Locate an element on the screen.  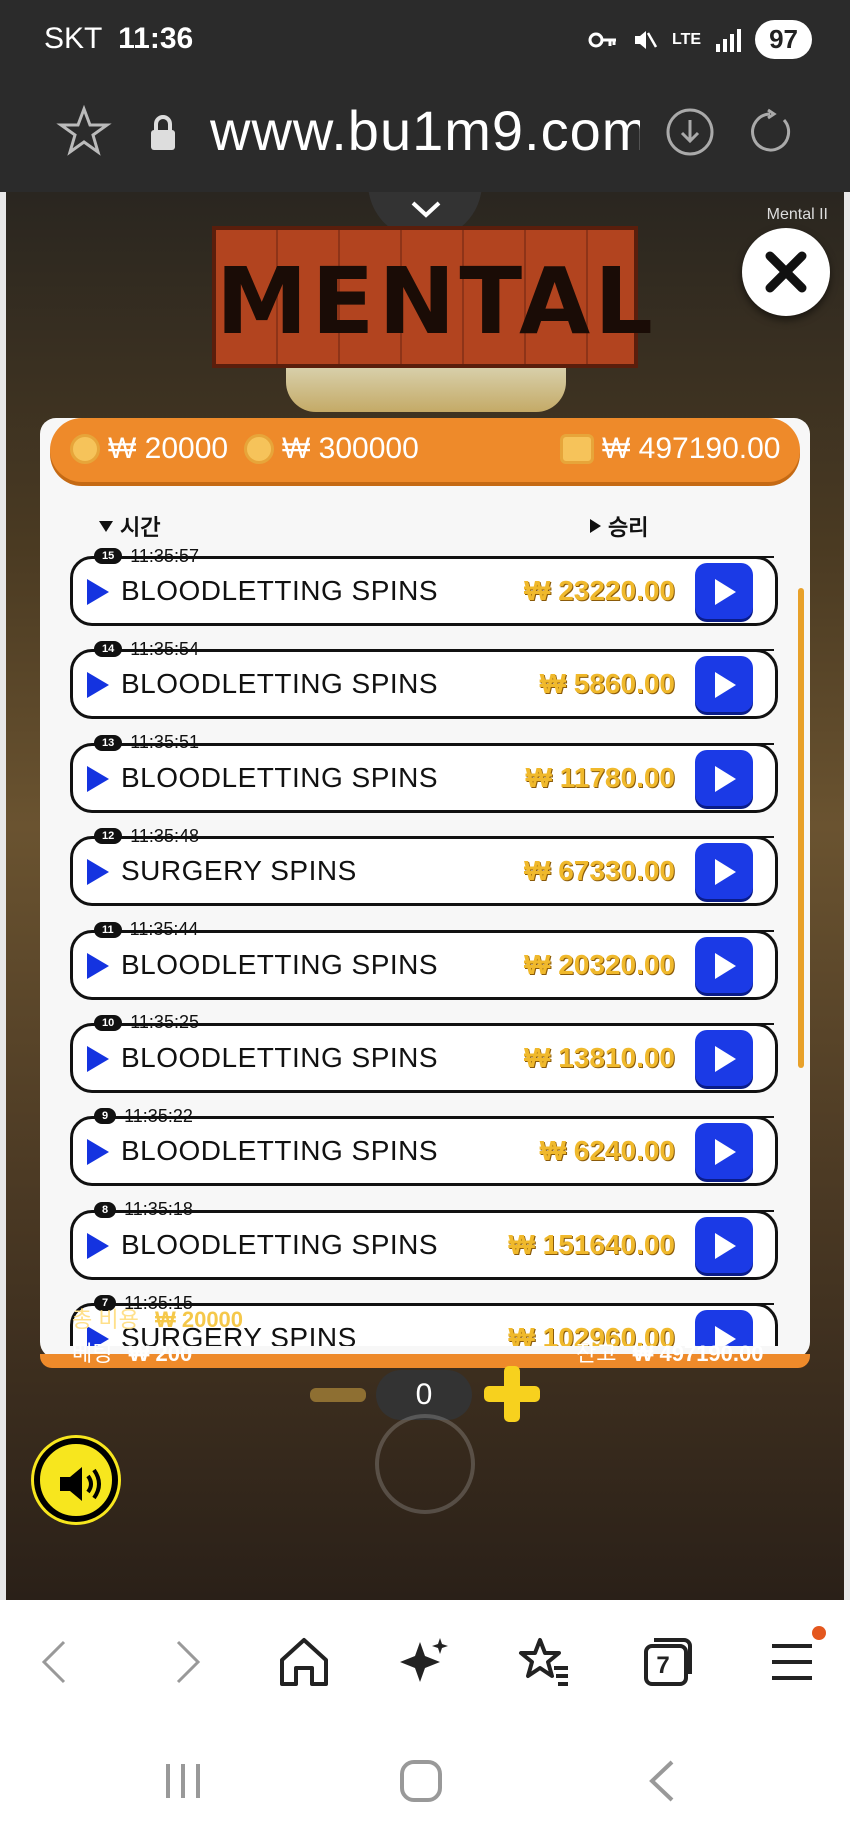
win-amount: ₩ 6240.00 is located at coordinates (607, 1151).